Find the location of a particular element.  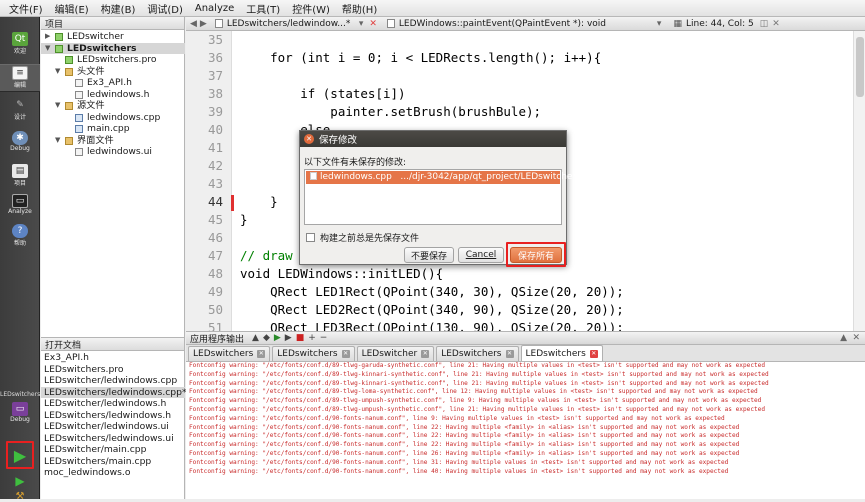

tree-item: ledwindows.cpp is located at coordinates (113, 118).